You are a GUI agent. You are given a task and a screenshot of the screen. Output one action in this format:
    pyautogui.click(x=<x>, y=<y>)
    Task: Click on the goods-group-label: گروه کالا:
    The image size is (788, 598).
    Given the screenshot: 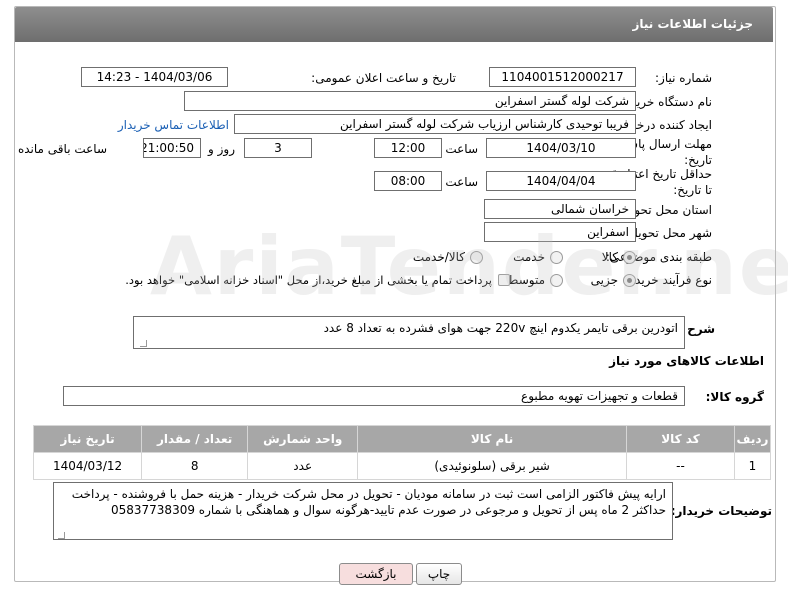 What is the action you would take?
    pyautogui.click(x=734, y=397)
    